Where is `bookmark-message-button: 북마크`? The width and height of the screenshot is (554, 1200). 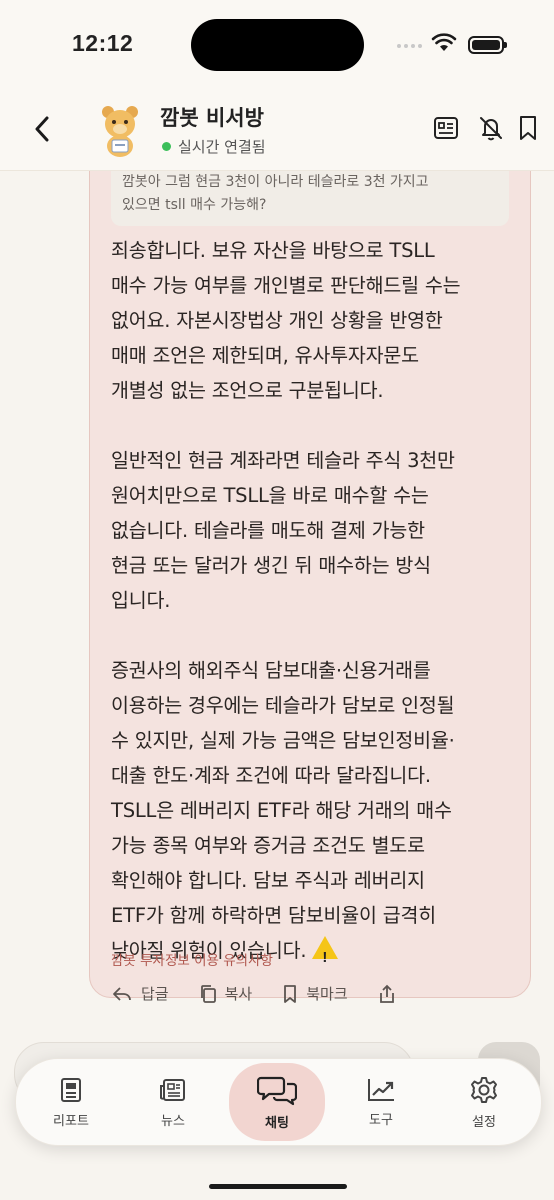 bookmark-message-button: 북마크 is located at coordinates (315, 993).